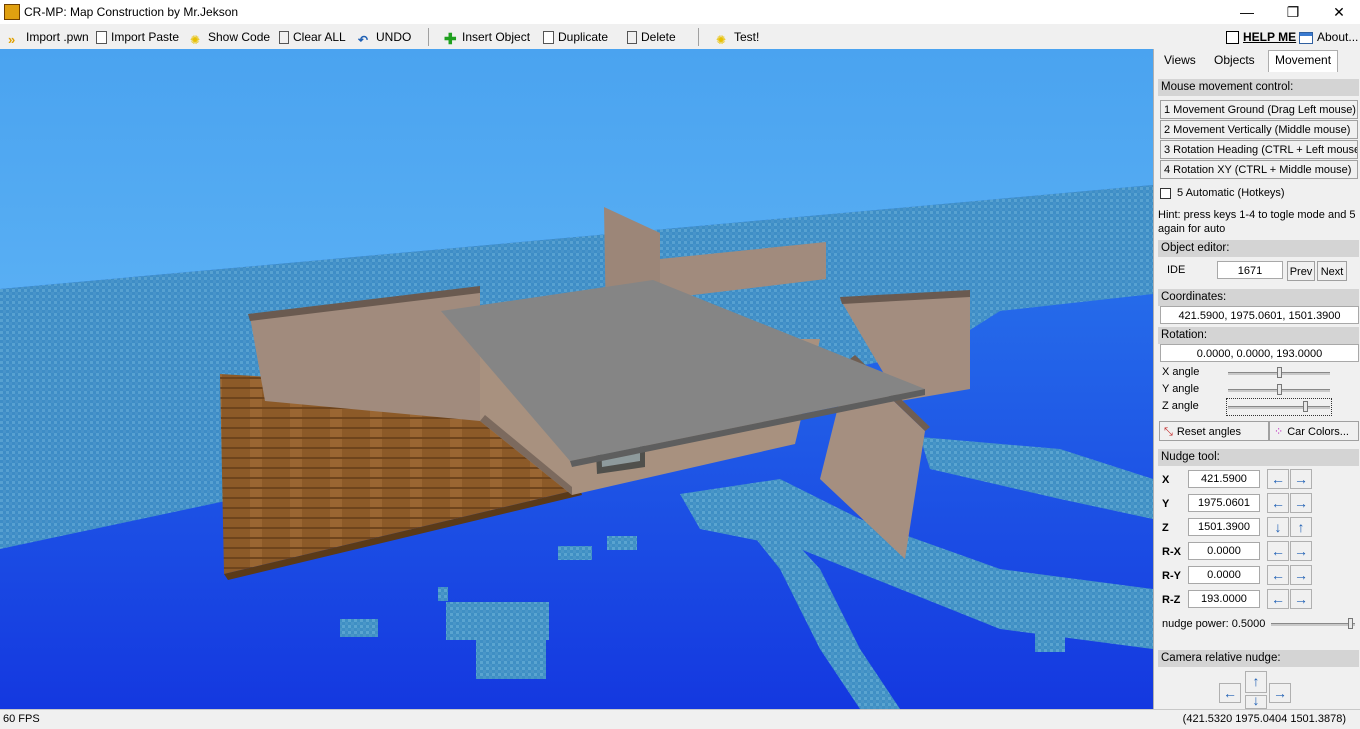 The height and width of the screenshot is (729, 1360). I want to click on mouse-control-header: Mouse movement control:, so click(1258, 87).